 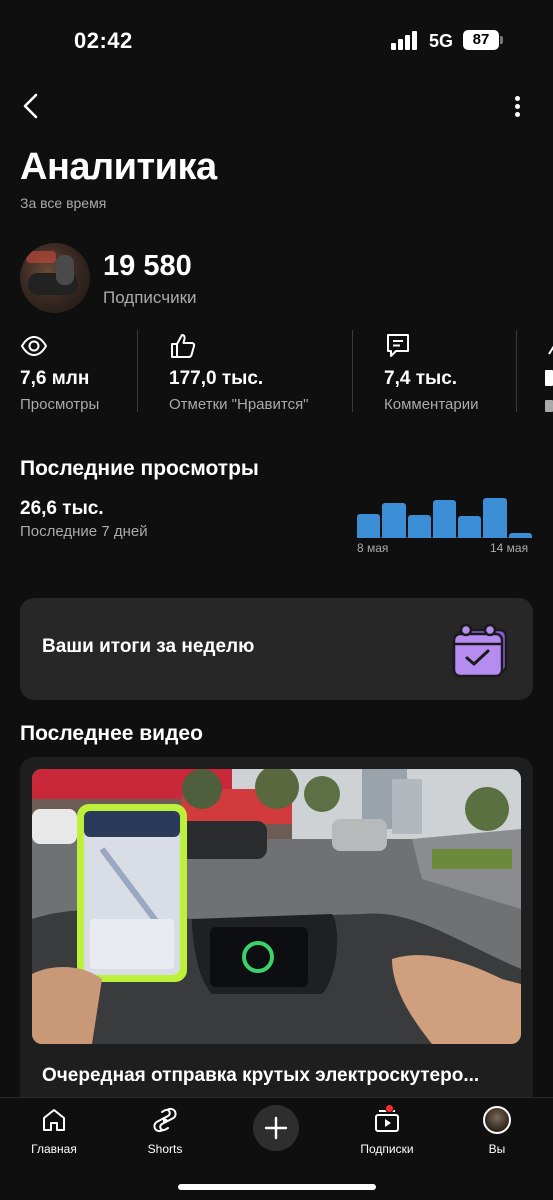 I want to click on battery-level: 87, so click(x=481, y=39).